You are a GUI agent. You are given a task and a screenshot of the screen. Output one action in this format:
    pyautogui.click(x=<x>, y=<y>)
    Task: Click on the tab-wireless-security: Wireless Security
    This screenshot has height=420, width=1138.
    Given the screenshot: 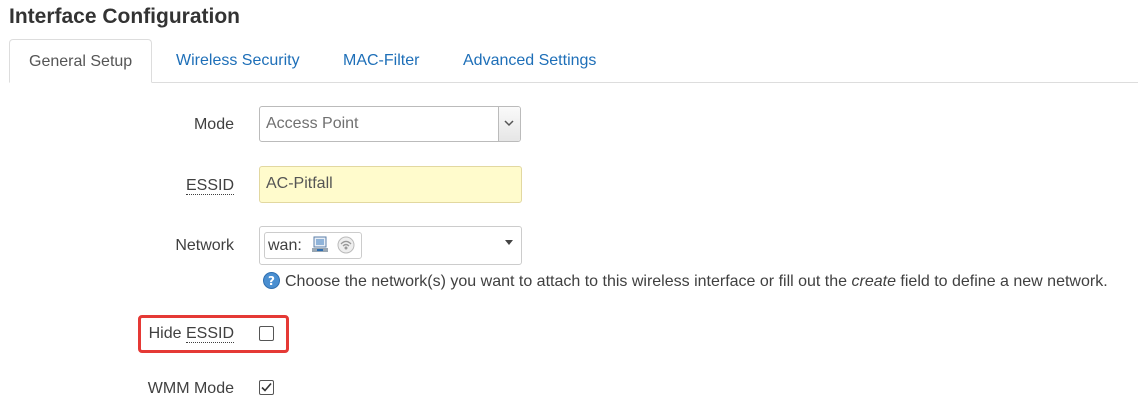 What is the action you would take?
    pyautogui.click(x=238, y=60)
    